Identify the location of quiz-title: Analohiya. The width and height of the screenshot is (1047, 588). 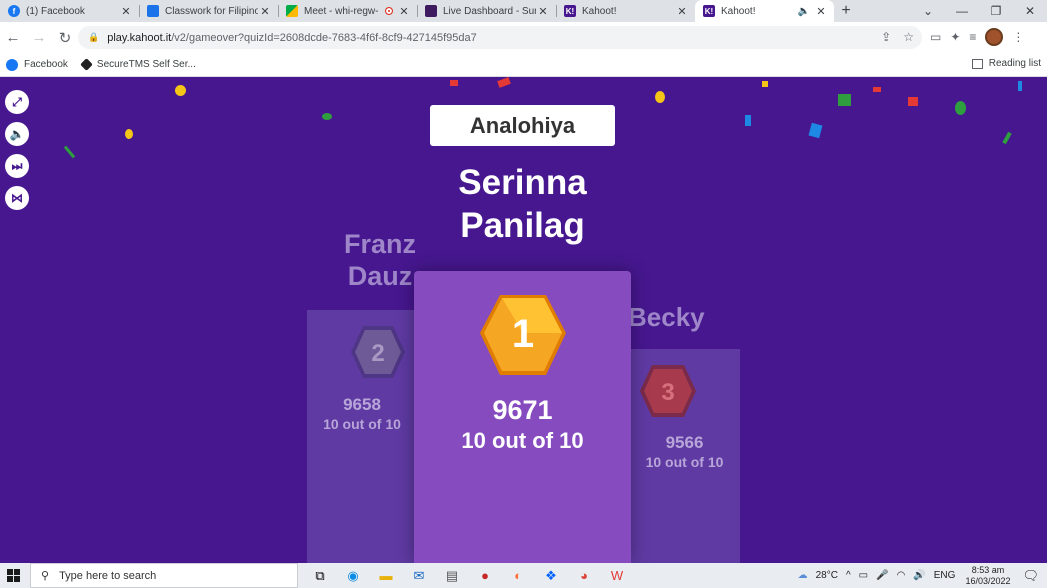
(522, 125).